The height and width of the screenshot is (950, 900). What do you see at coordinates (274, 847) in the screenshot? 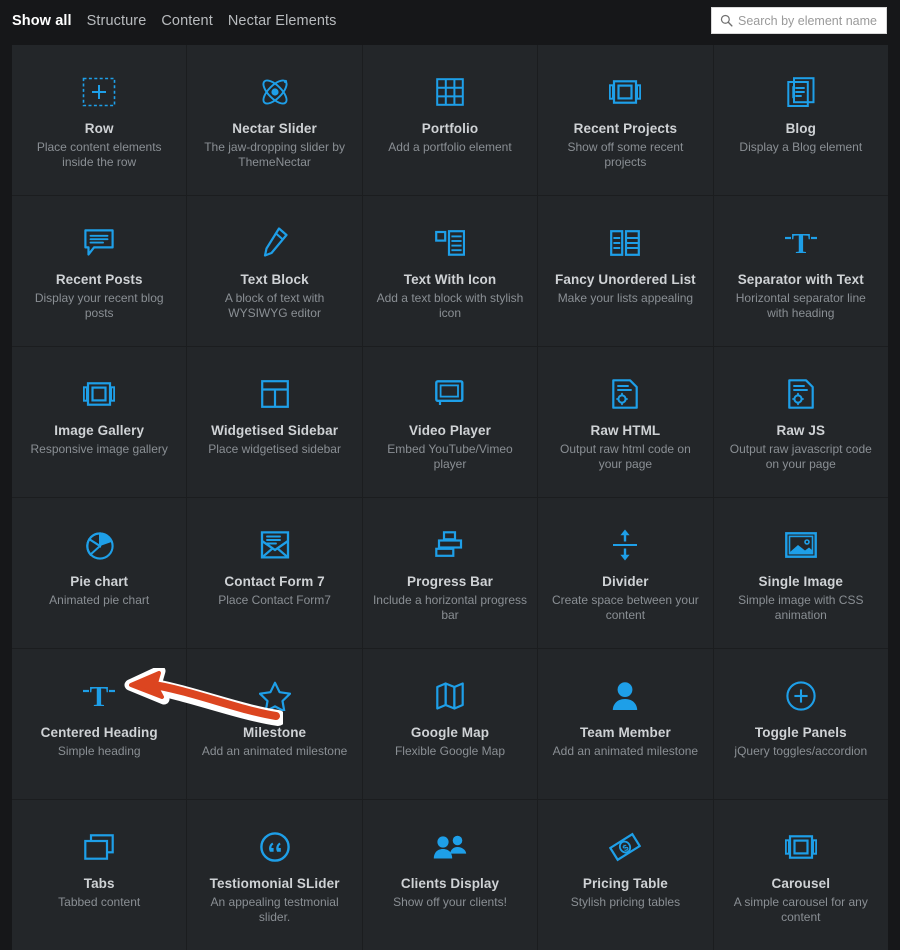
I see `quote-circle-icon` at bounding box center [274, 847].